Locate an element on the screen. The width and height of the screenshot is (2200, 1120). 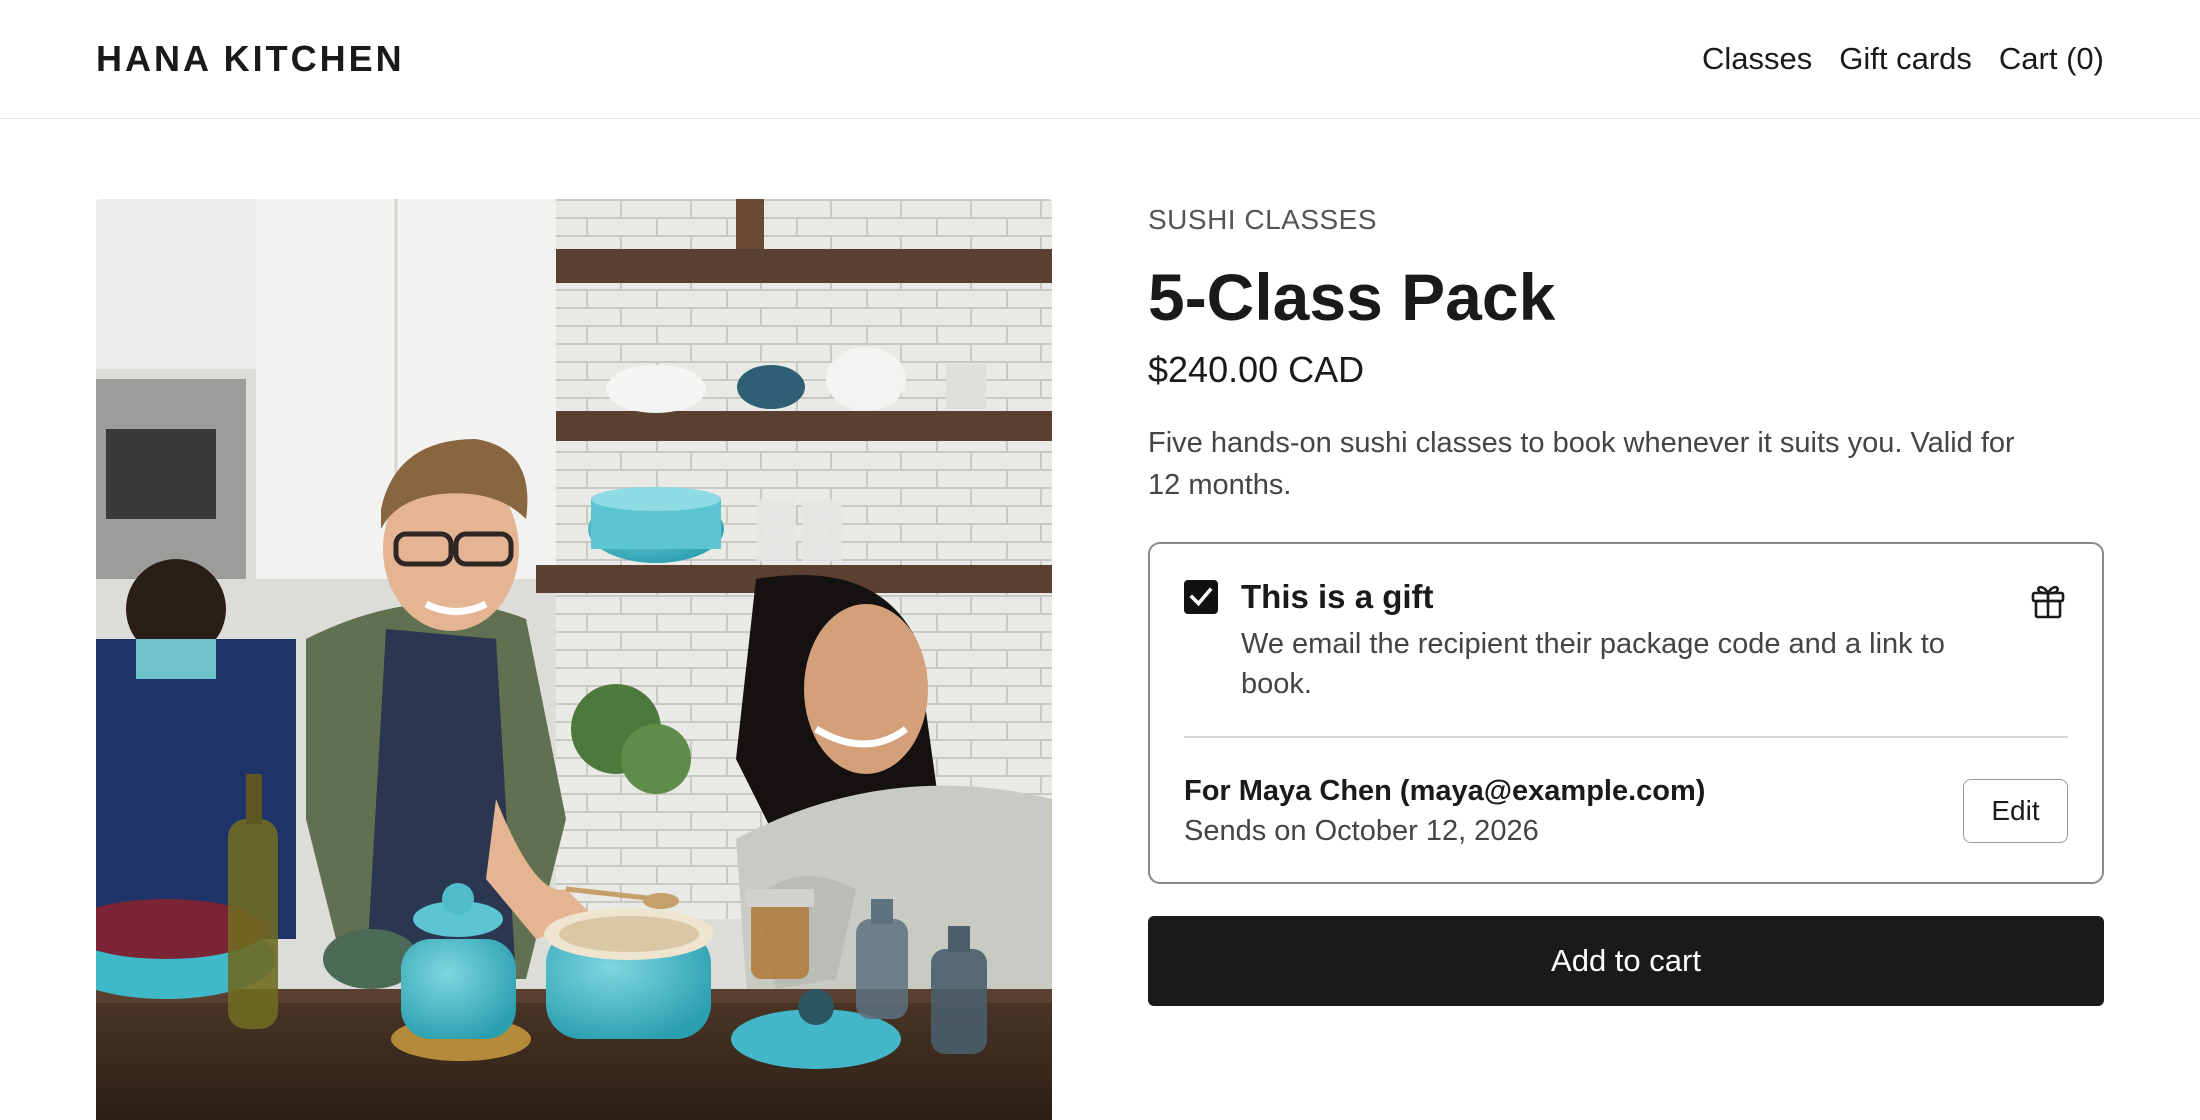
product-title: 5-Class Pack is located at coordinates (1352, 297).